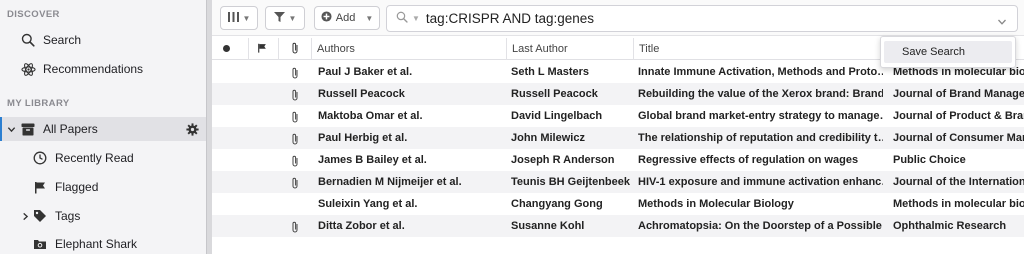 The height and width of the screenshot is (254, 1024). I want to click on archive-box-icon, so click(28, 129).